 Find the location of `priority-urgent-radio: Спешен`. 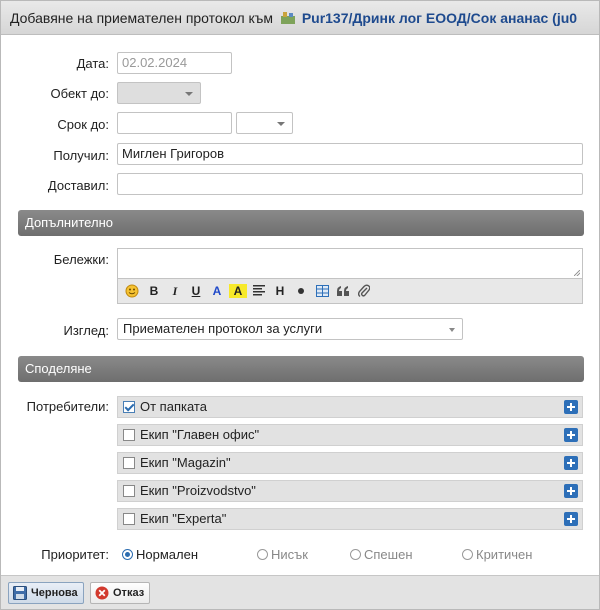

priority-urgent-radio: Спешен is located at coordinates (387, 555).